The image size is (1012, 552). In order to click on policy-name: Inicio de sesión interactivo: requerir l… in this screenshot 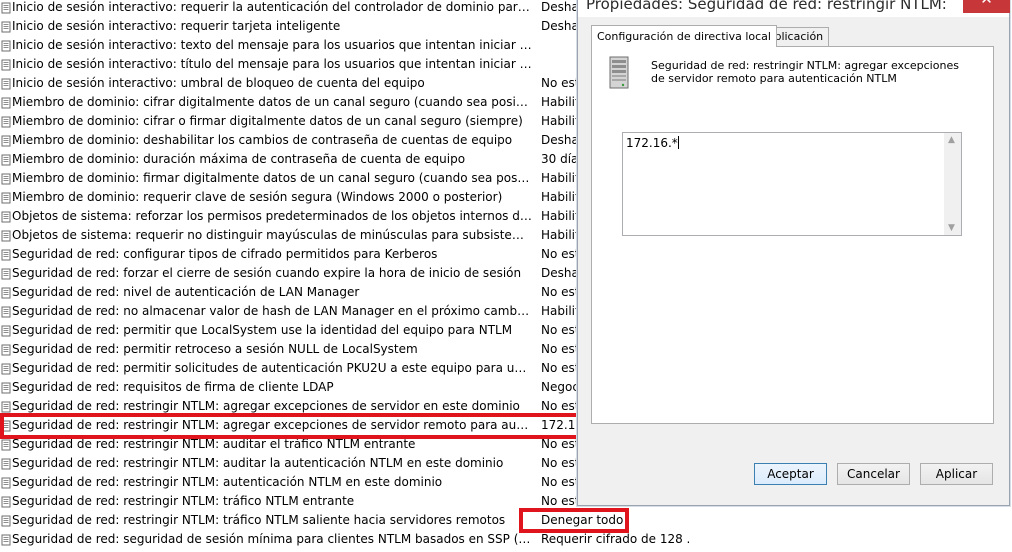, I will do `click(272, 7)`.